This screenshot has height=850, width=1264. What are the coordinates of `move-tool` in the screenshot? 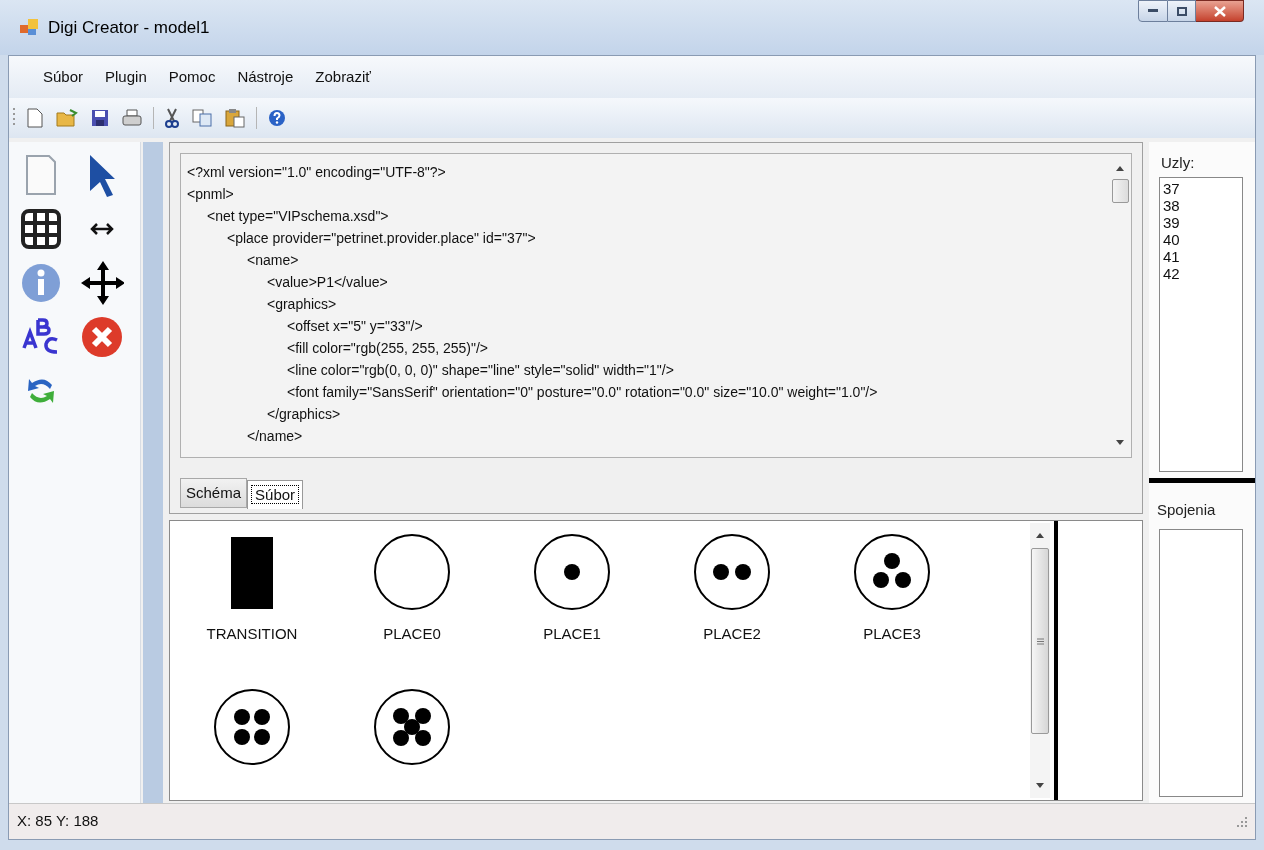 It's located at (101, 283).